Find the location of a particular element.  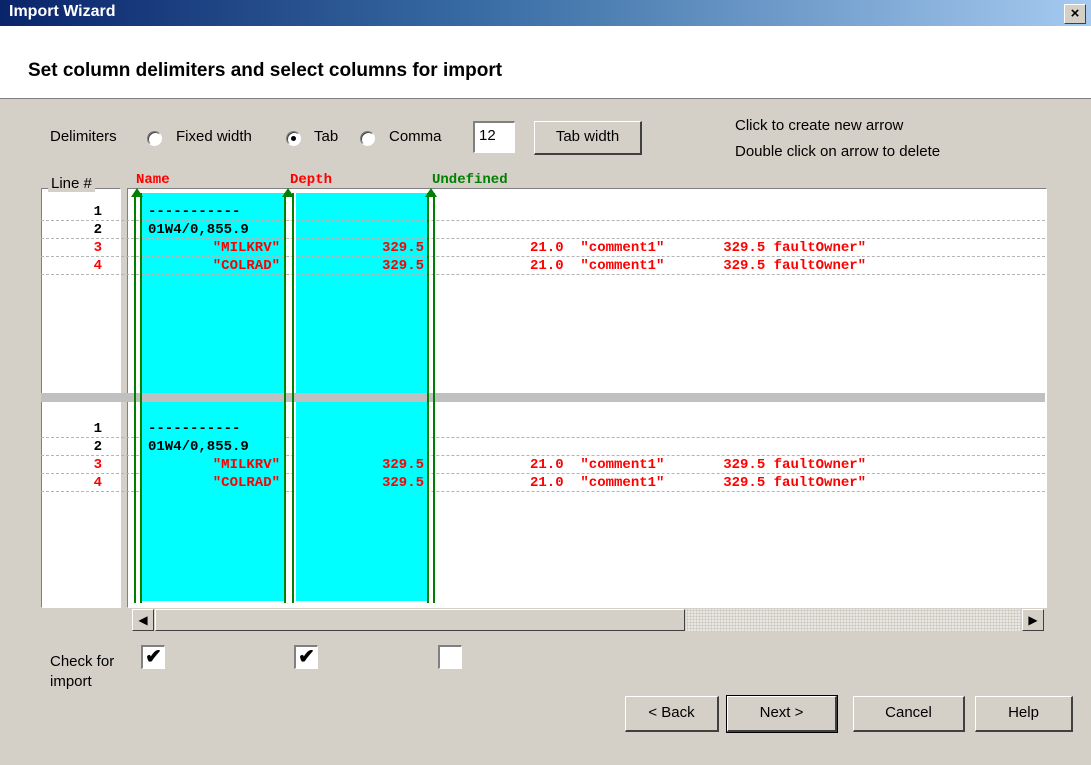

scroll-thumb is located at coordinates (420, 620).